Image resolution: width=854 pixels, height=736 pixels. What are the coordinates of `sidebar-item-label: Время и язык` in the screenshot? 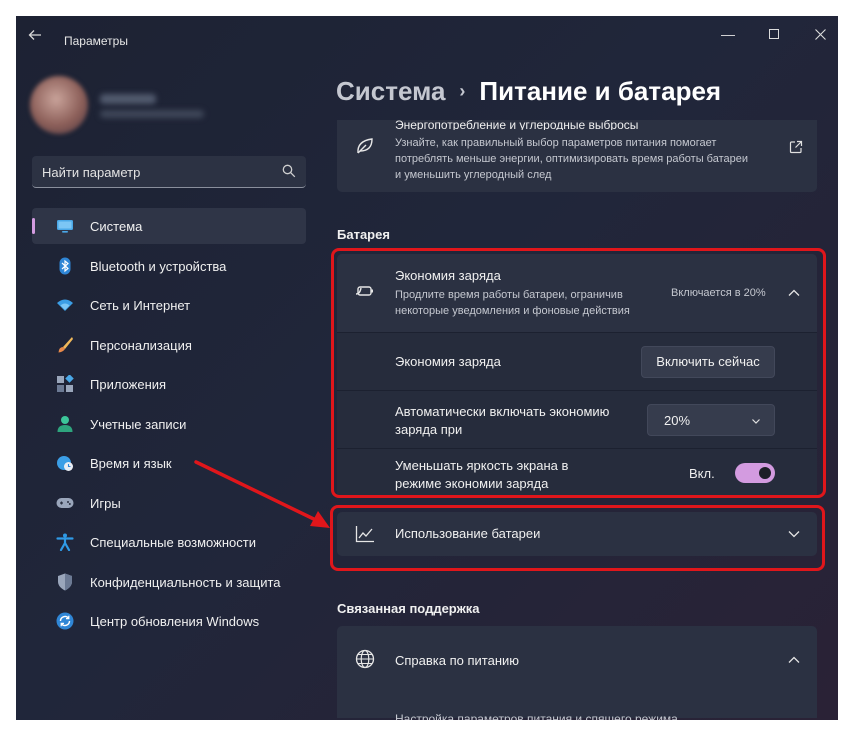 It's located at (131, 463).